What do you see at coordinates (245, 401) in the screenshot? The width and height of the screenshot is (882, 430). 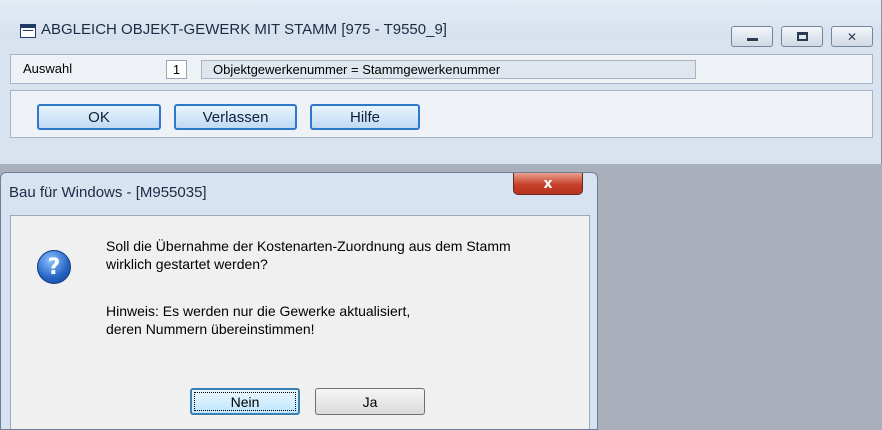 I see `nein-button: Nein` at bounding box center [245, 401].